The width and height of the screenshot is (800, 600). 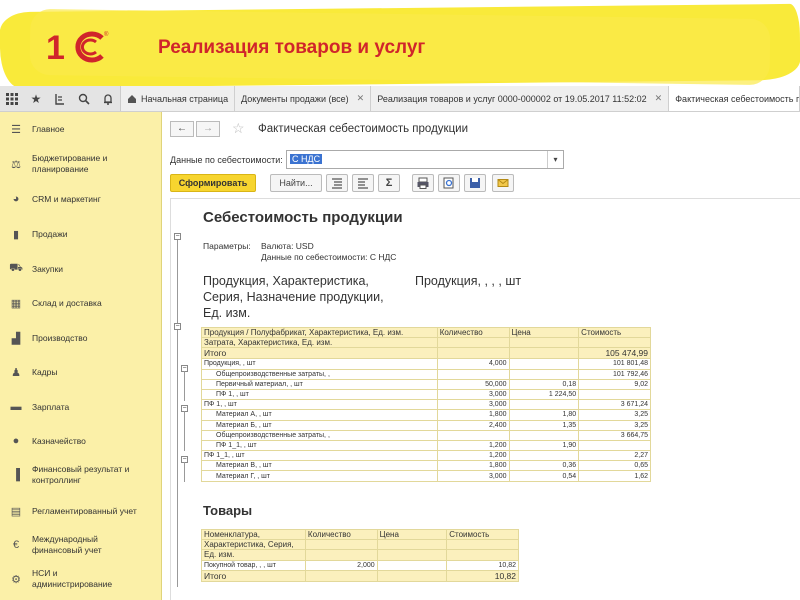 I want to click on toolbar-icons: ★, so click(x=60, y=98).